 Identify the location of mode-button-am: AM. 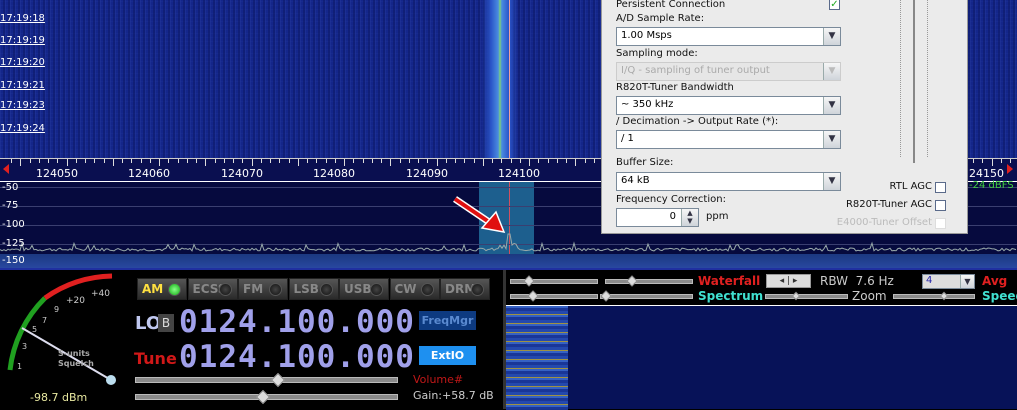
(162, 289).